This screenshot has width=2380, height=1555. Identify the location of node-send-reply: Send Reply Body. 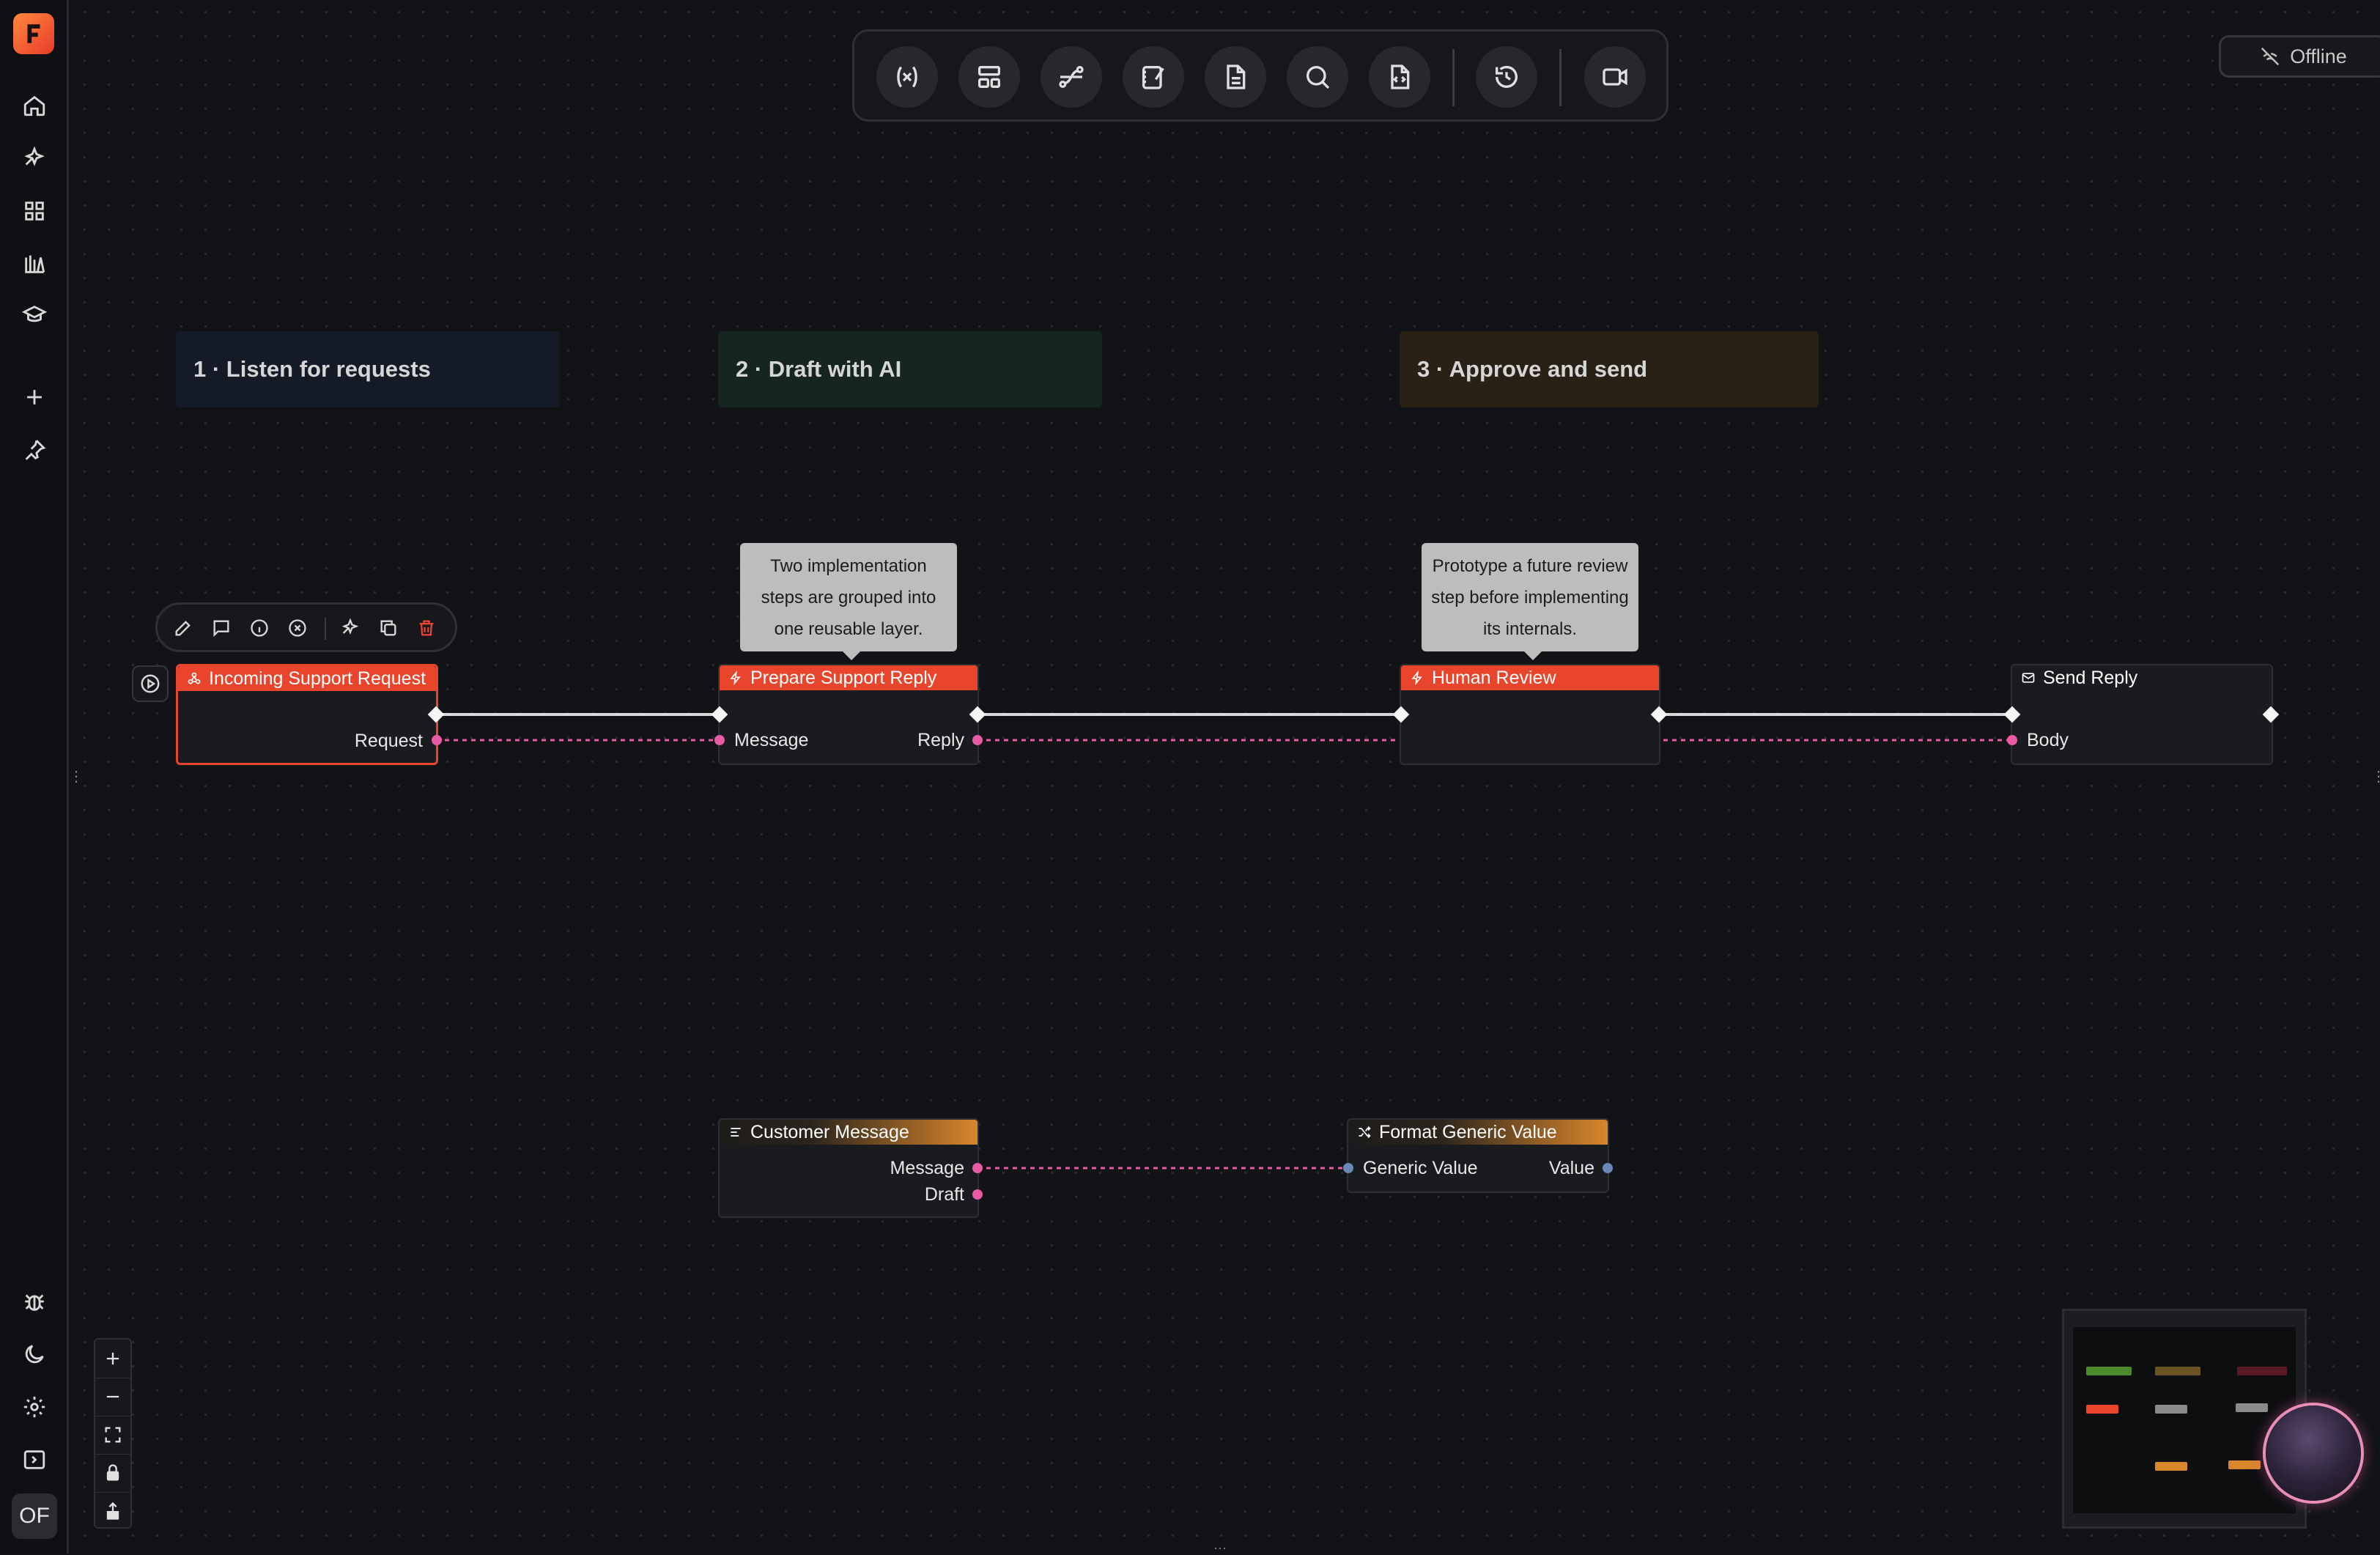
(2142, 714).